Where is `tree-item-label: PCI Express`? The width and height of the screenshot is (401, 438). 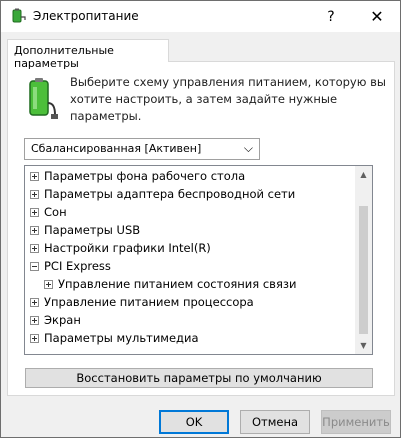 tree-item-label: PCI Express is located at coordinates (77, 266).